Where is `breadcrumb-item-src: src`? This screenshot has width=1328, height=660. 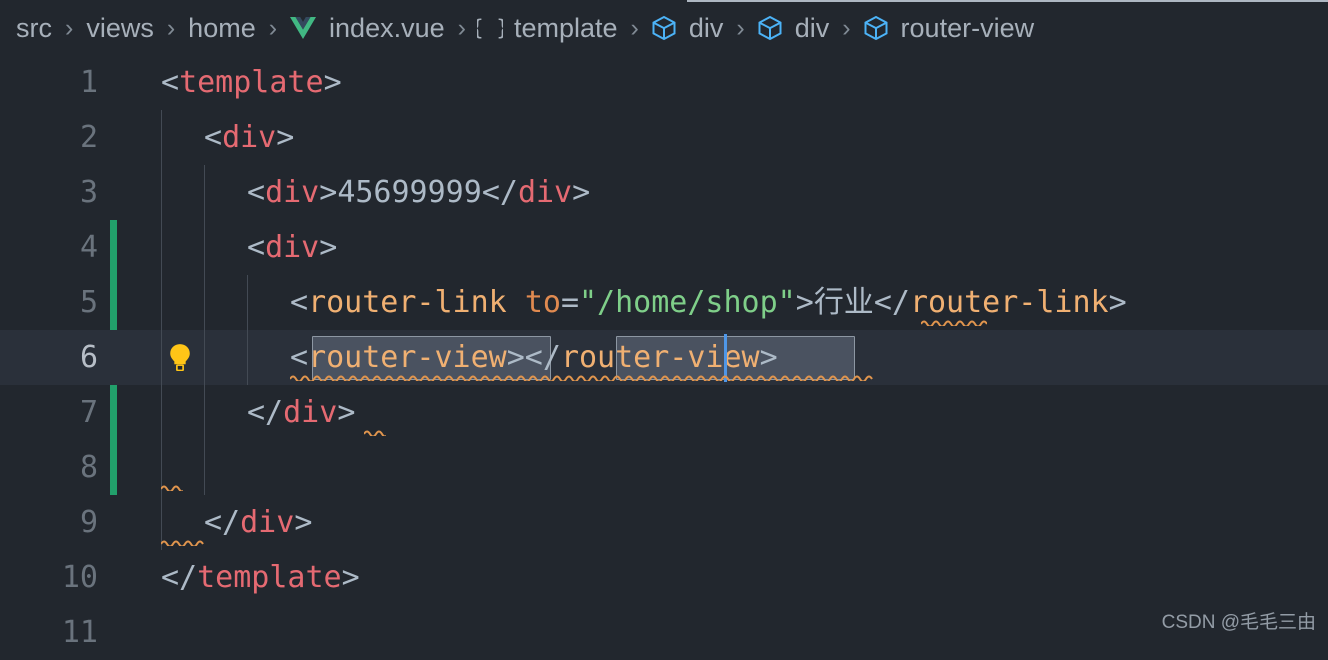
breadcrumb-item-src: src is located at coordinates (34, 27).